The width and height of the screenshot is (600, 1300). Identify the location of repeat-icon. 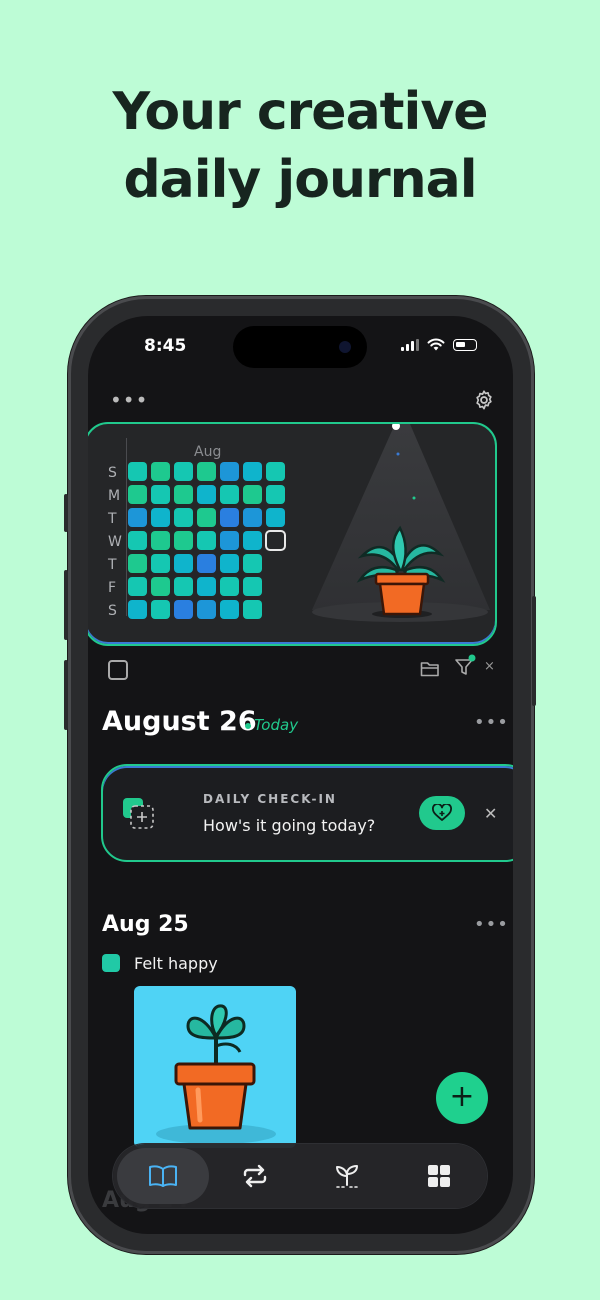
(255, 1176).